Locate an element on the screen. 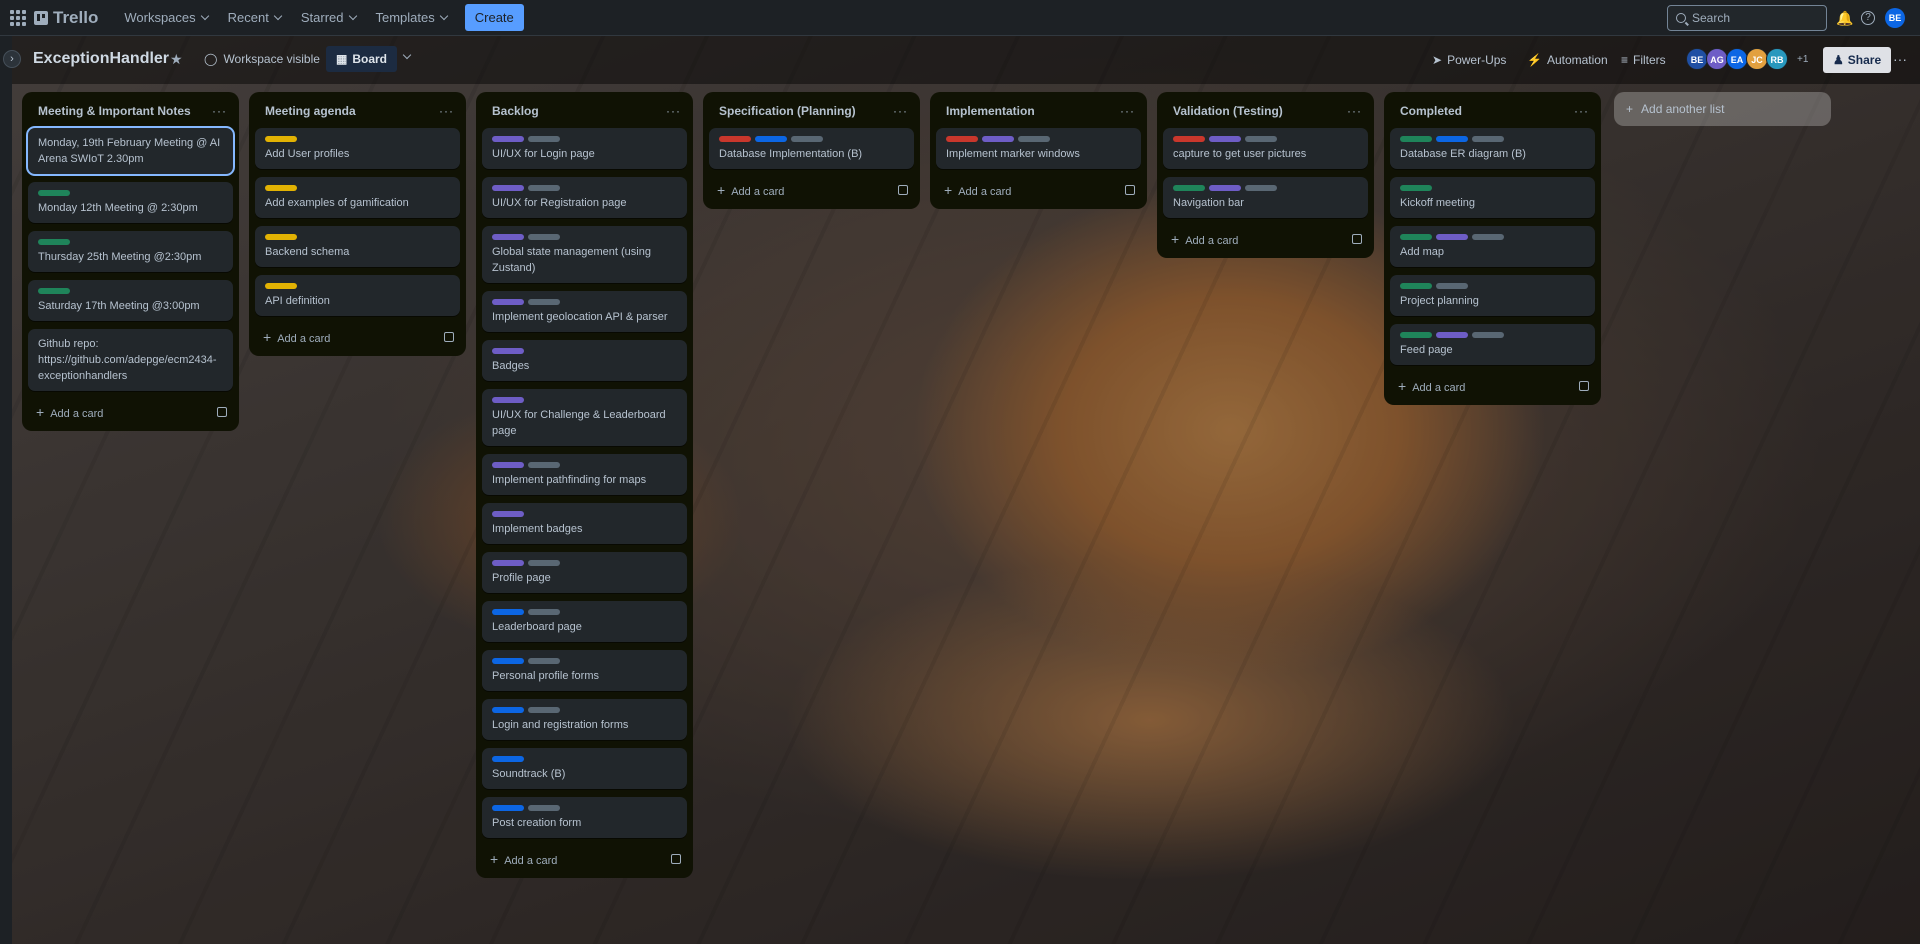 This screenshot has width=1920, height=944. nav-starred: Starred is located at coordinates (328, 17).